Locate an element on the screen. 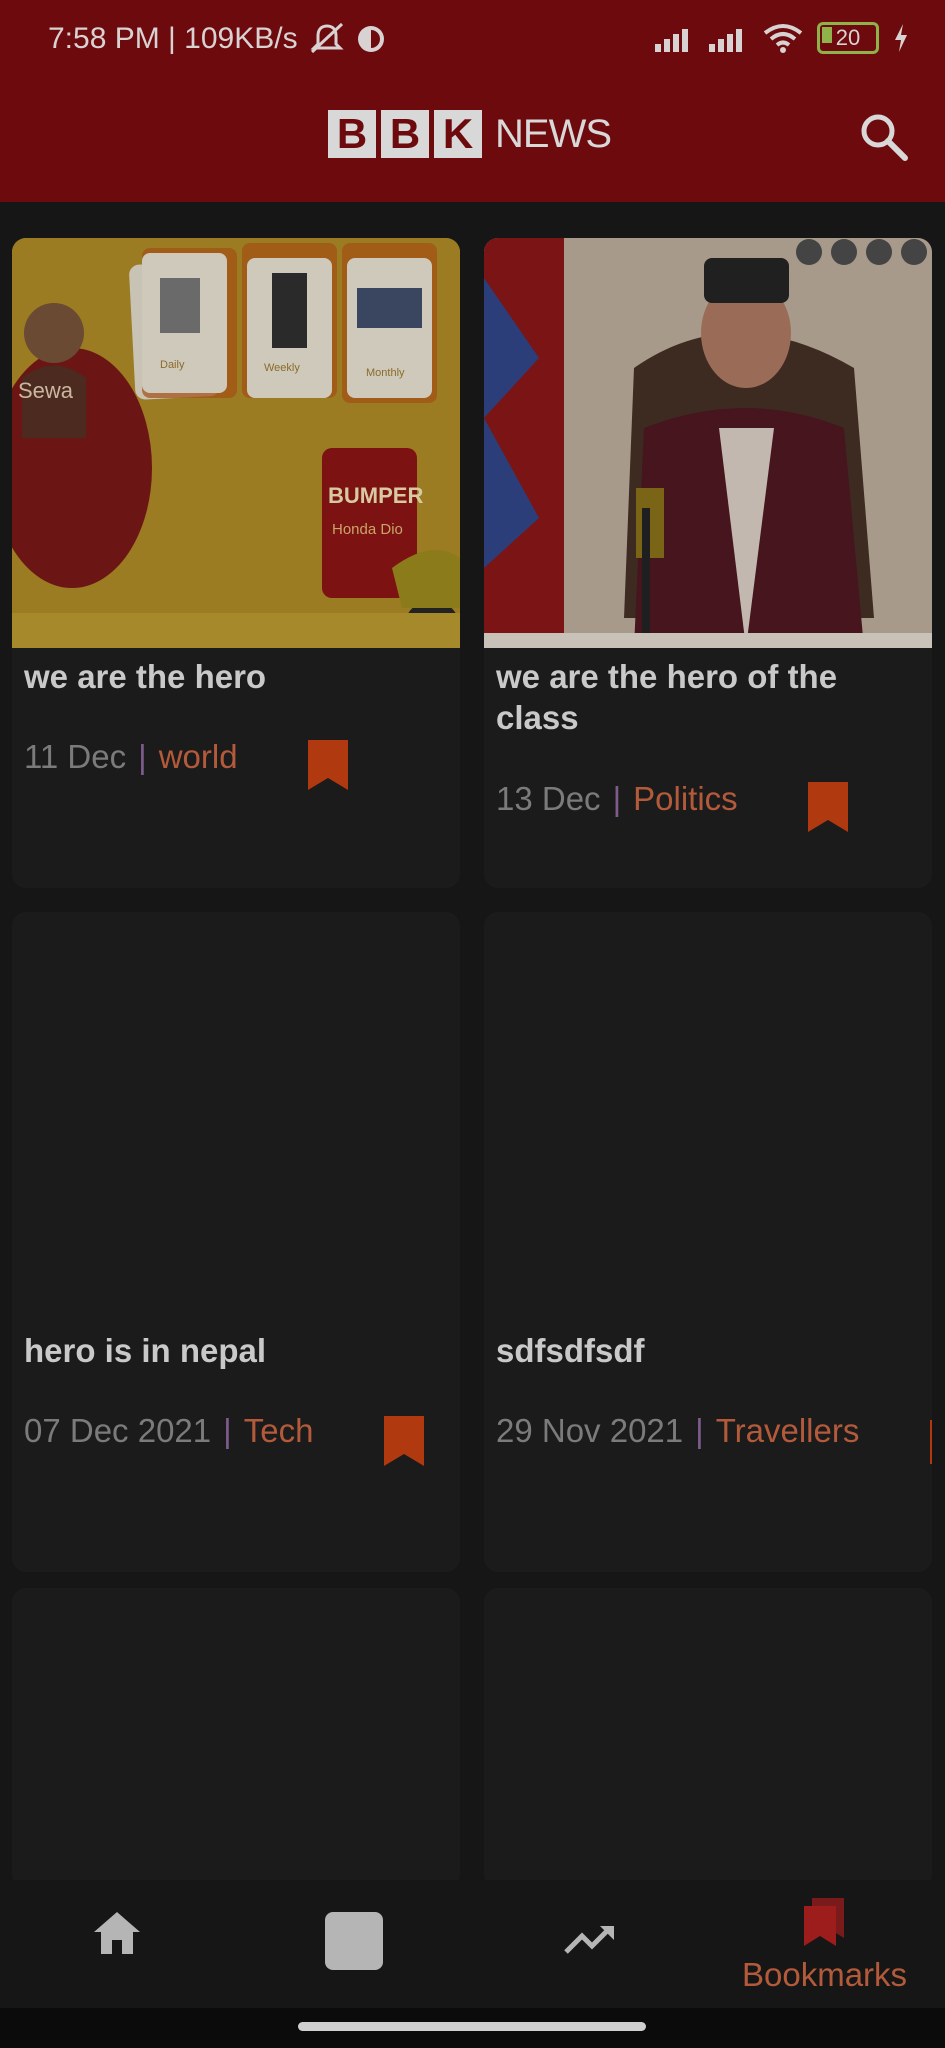 Image resolution: width=945 pixels, height=2048 pixels. search-icon is located at coordinates (884, 137).